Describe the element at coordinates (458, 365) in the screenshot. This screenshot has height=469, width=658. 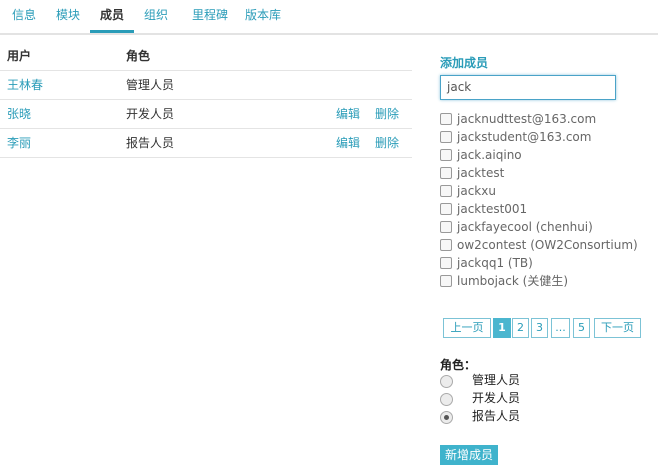
I see `role-title: 角色：` at that location.